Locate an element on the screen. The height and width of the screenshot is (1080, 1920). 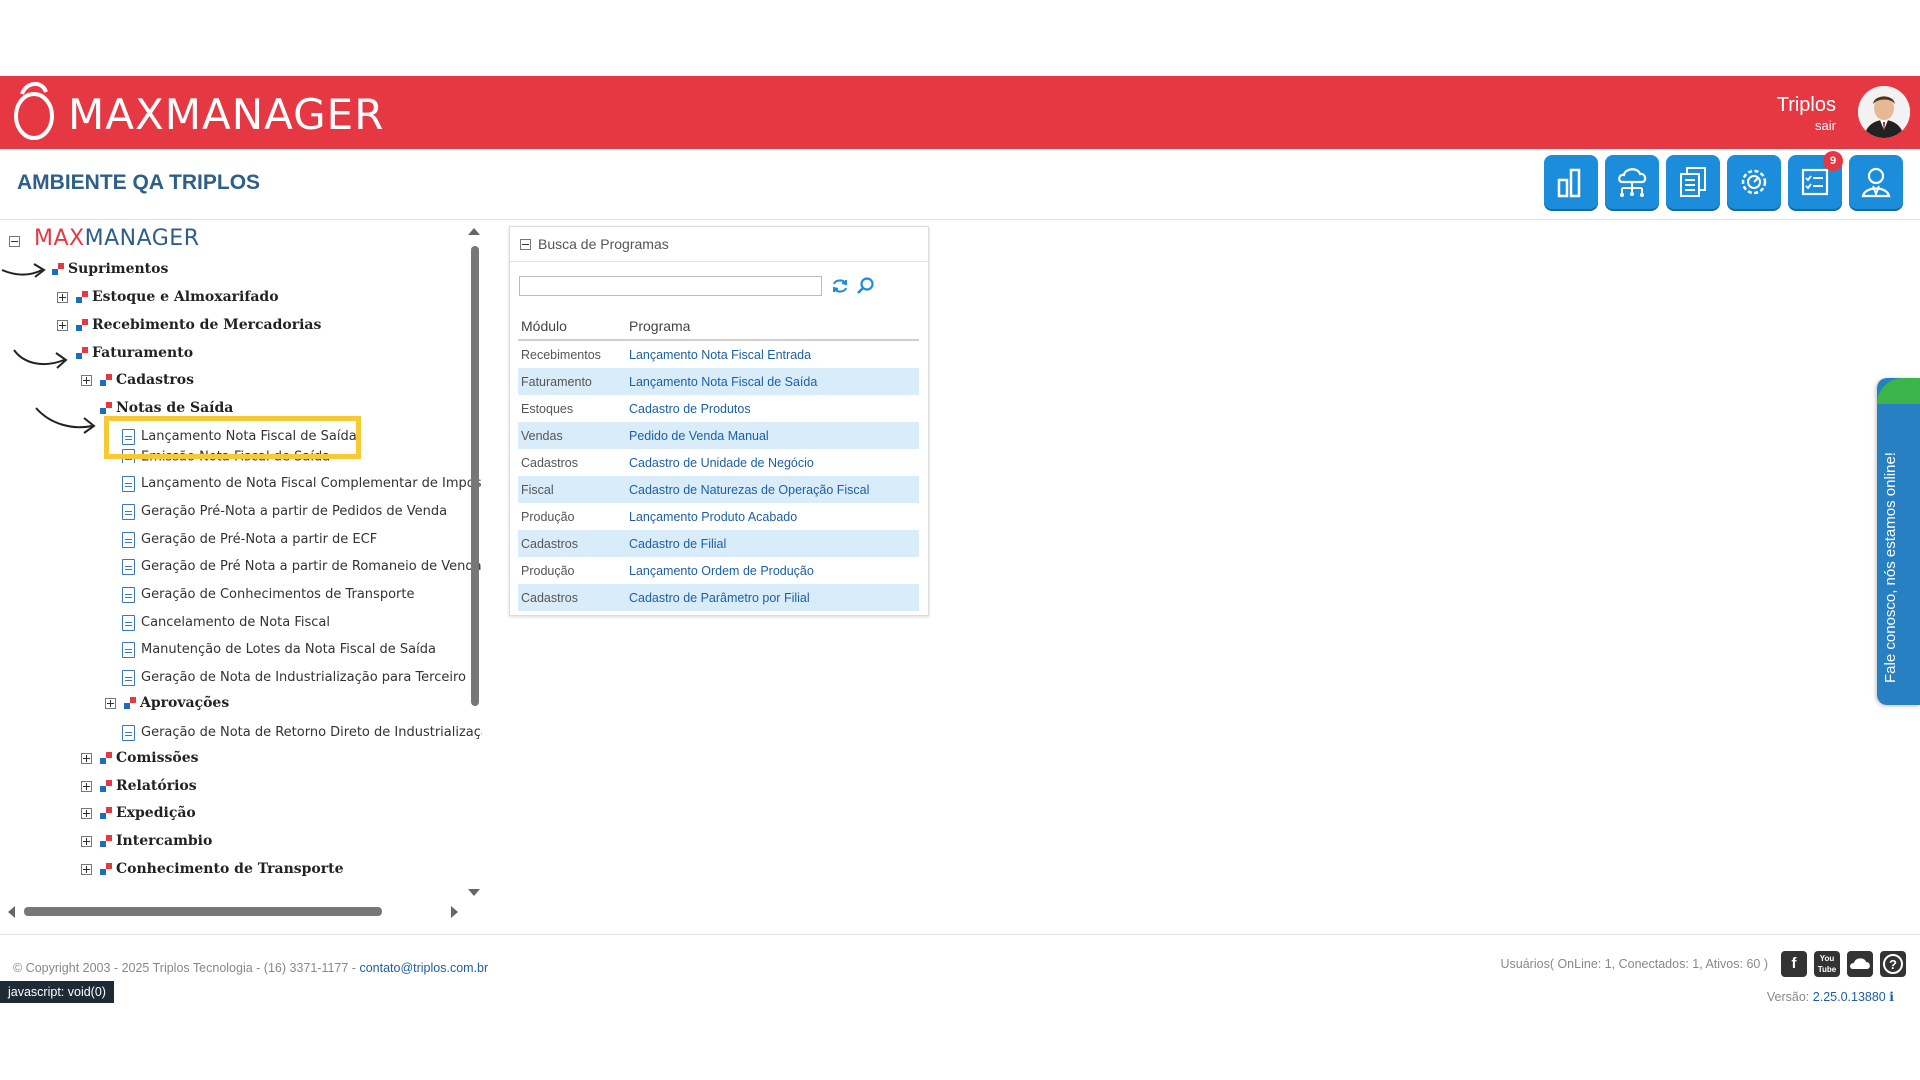
user-name: Triplos is located at coordinates (1806, 105).